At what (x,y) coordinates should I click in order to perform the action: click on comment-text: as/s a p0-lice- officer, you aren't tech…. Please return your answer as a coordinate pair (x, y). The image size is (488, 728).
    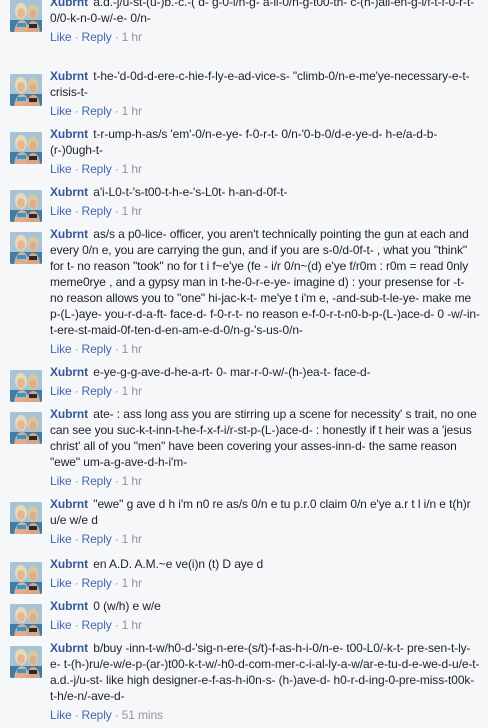
    Looking at the image, I should click on (265, 282).